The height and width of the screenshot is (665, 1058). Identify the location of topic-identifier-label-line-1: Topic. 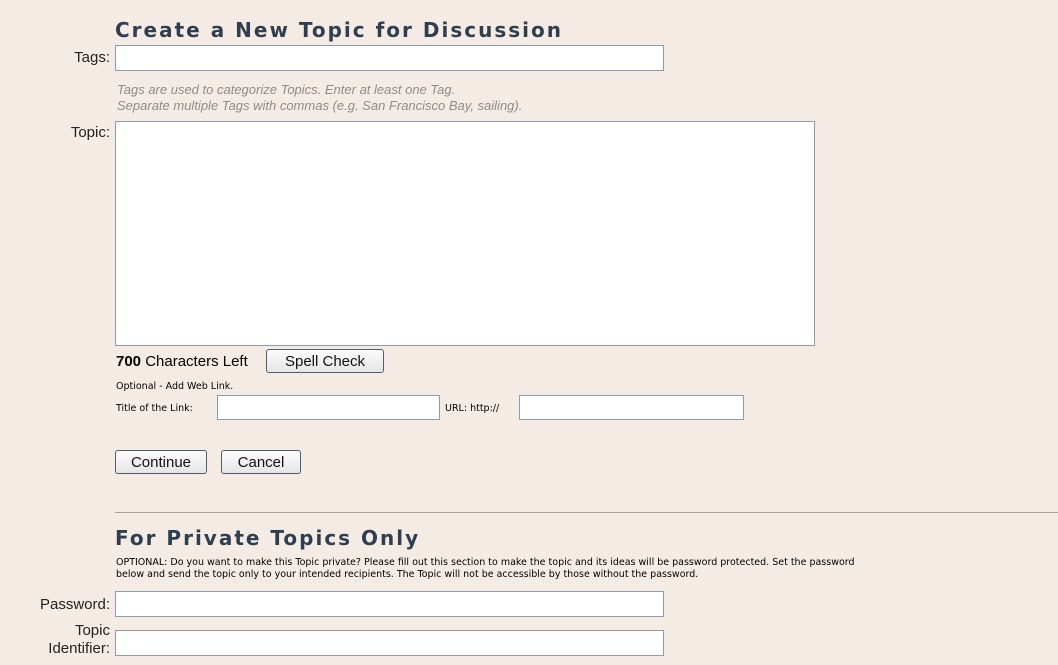
(92, 630).